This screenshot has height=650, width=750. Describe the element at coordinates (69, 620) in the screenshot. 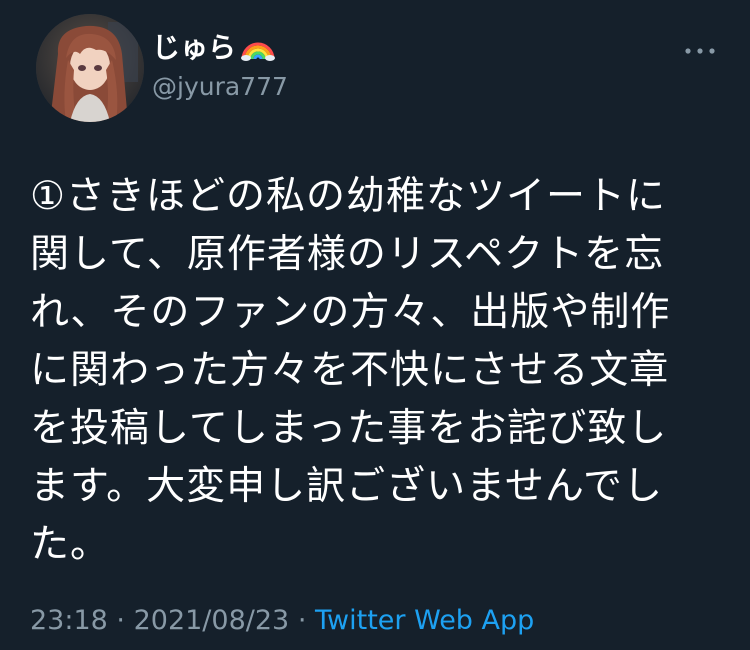

I see `tweet-time: 23:18` at that location.